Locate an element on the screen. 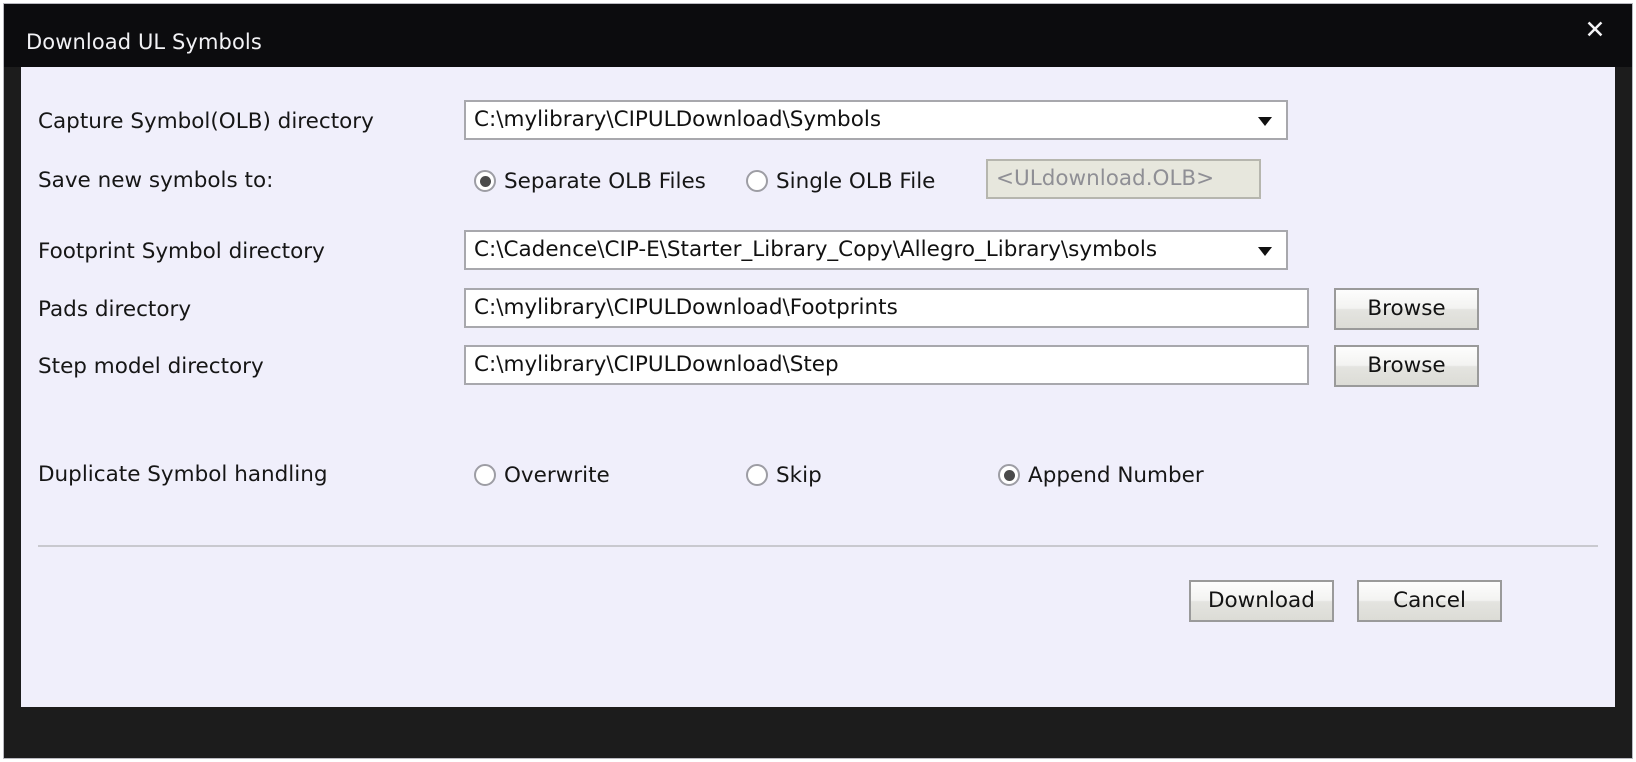  radio-mark-single-olb-file is located at coordinates (757, 181).